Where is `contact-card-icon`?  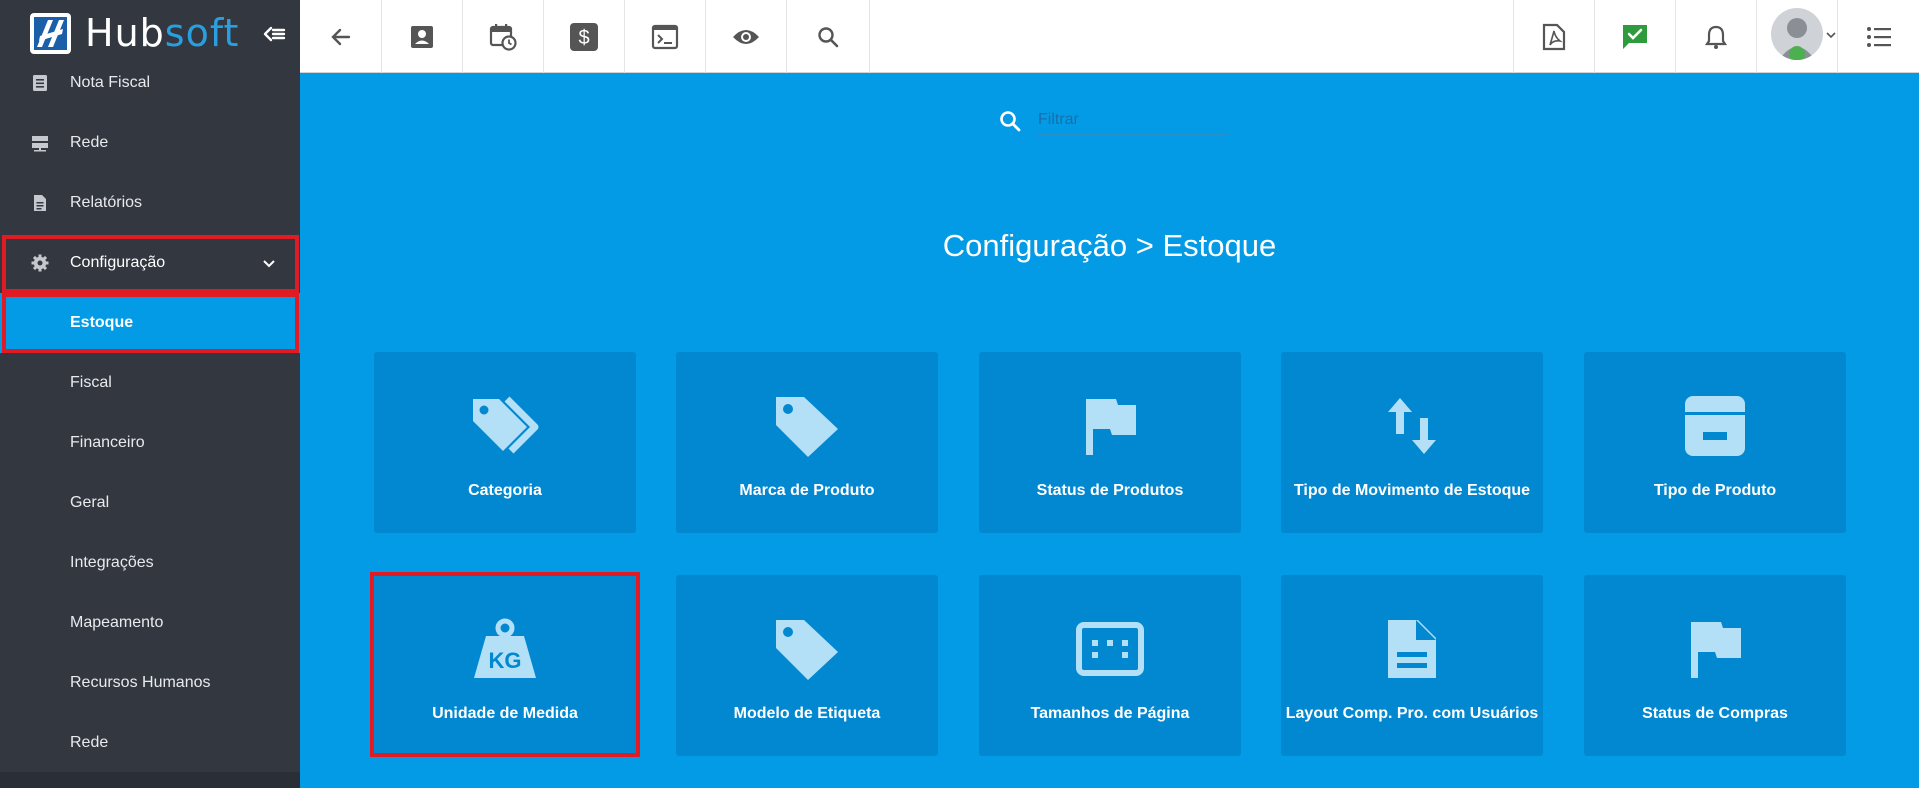 contact-card-icon is located at coordinates (422, 36).